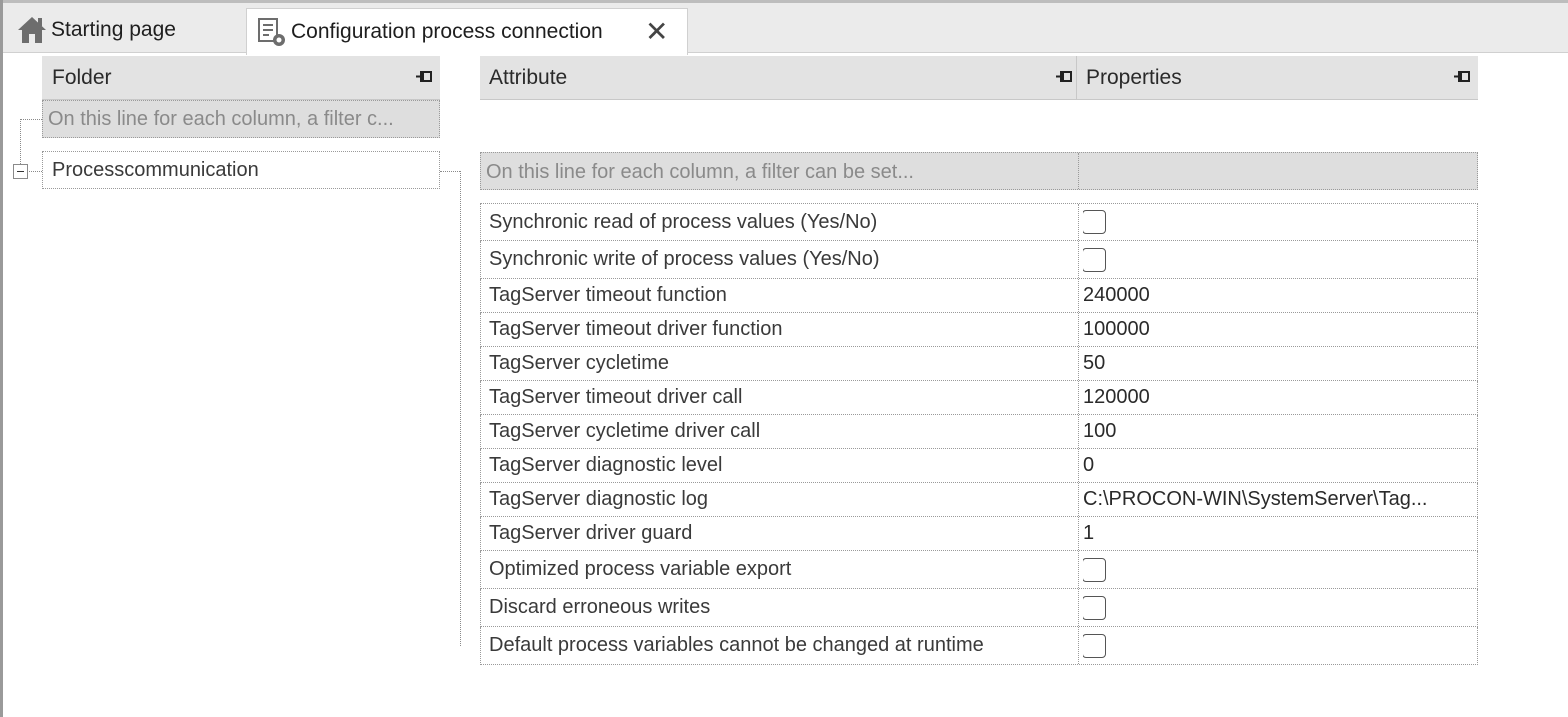  What do you see at coordinates (979, 398) in the screenshot?
I see `grid-row: TagServer timeout driver call 120000` at bounding box center [979, 398].